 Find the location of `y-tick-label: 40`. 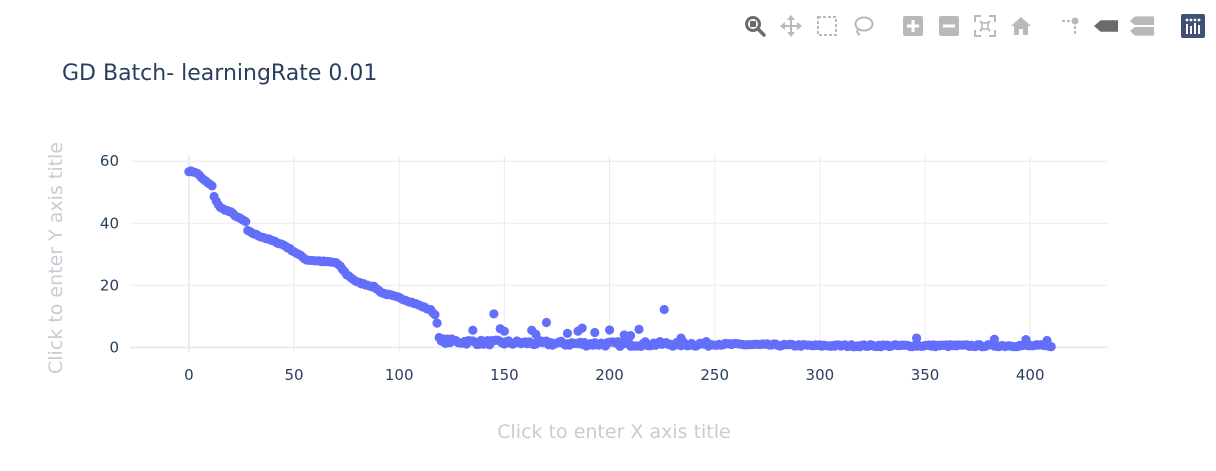

y-tick-label: 40 is located at coordinates (109, 223).